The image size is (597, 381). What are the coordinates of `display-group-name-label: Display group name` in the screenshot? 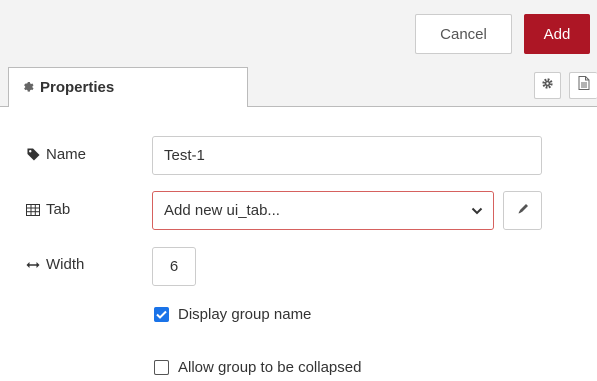 It's located at (245, 314).